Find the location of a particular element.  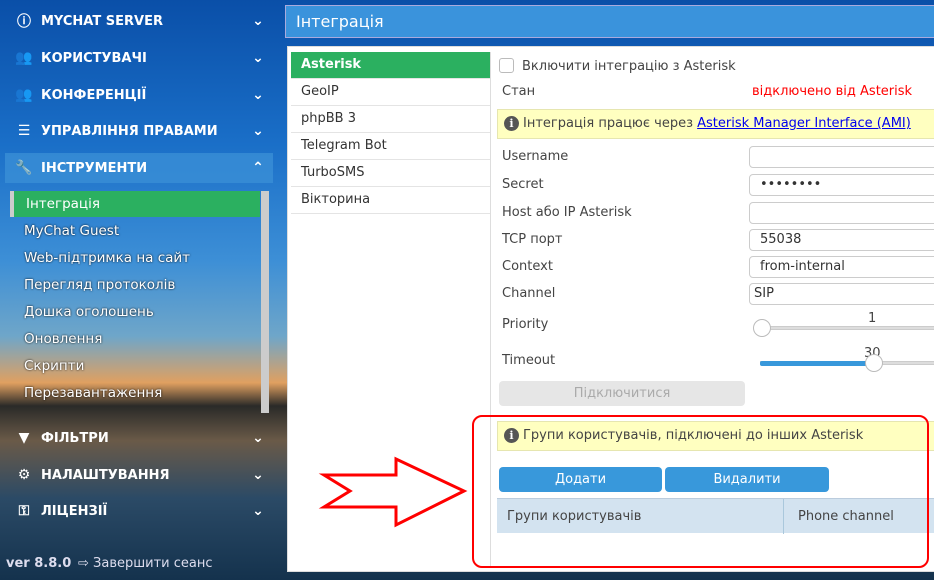

sub-updates: Оновлення is located at coordinates (135, 339).